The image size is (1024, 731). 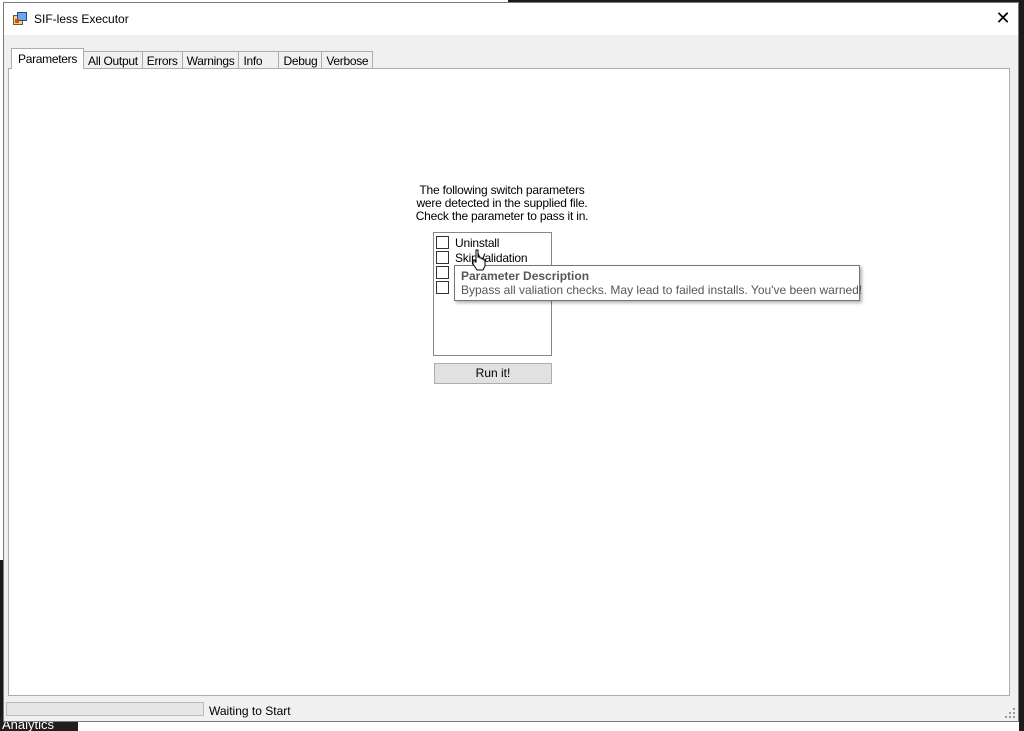 What do you see at coordinates (1010, 713) in the screenshot?
I see `resize-grip-icon` at bounding box center [1010, 713].